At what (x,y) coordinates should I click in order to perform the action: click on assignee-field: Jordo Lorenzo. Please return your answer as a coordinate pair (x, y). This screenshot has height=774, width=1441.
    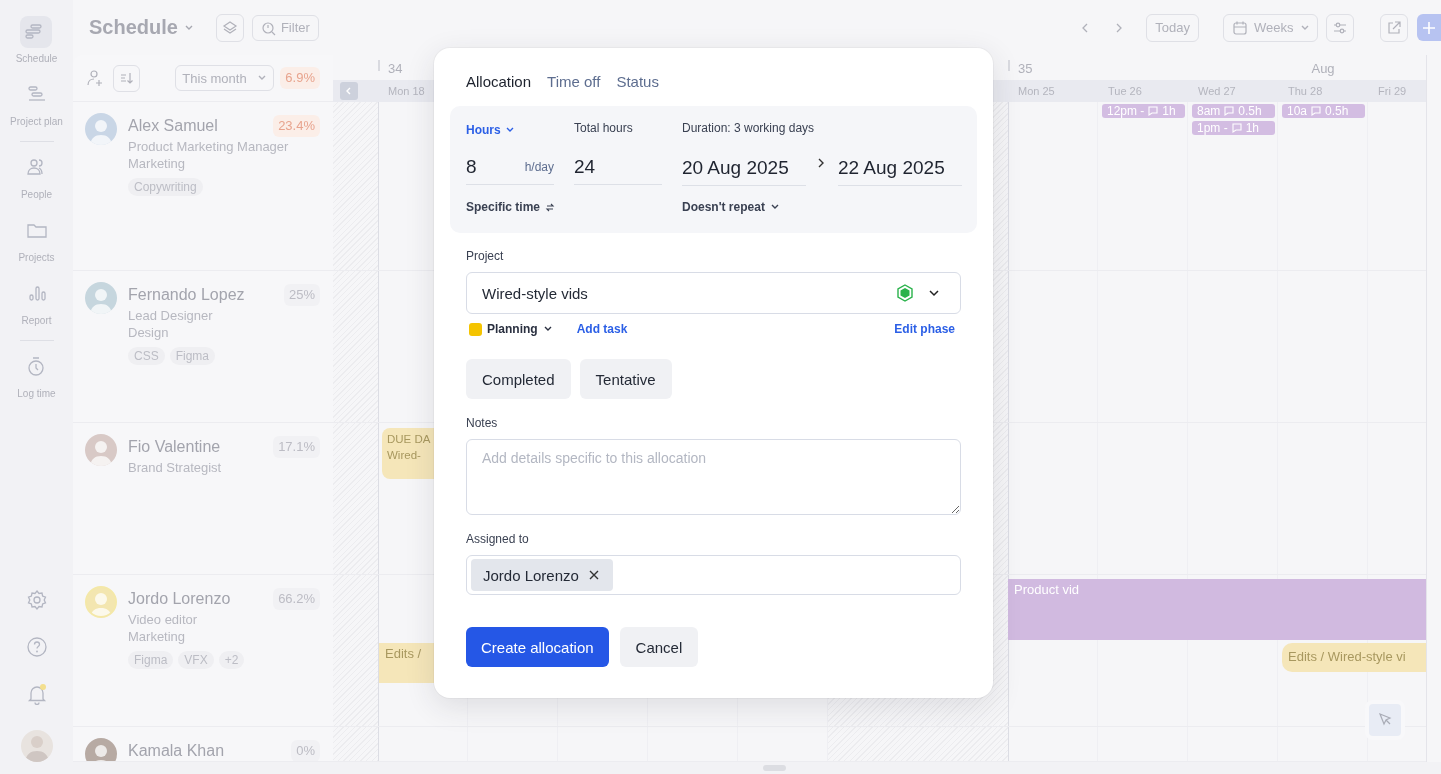
    Looking at the image, I should click on (713, 575).